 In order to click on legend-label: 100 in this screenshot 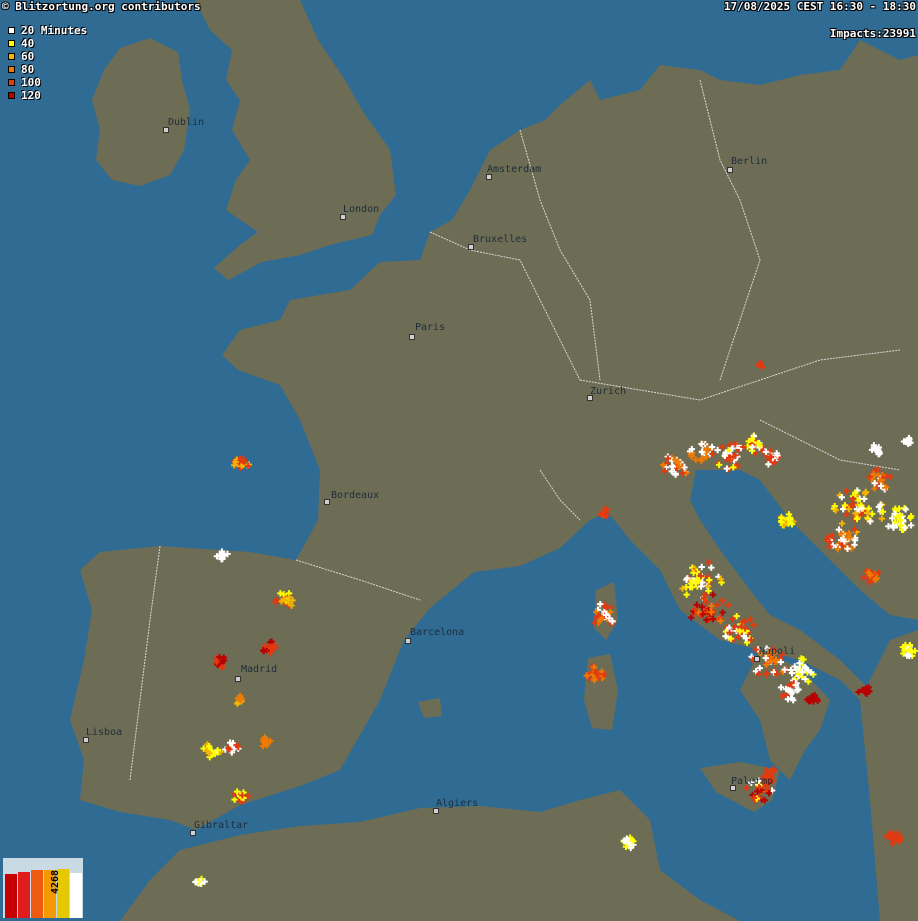, I will do `click(31, 82)`.